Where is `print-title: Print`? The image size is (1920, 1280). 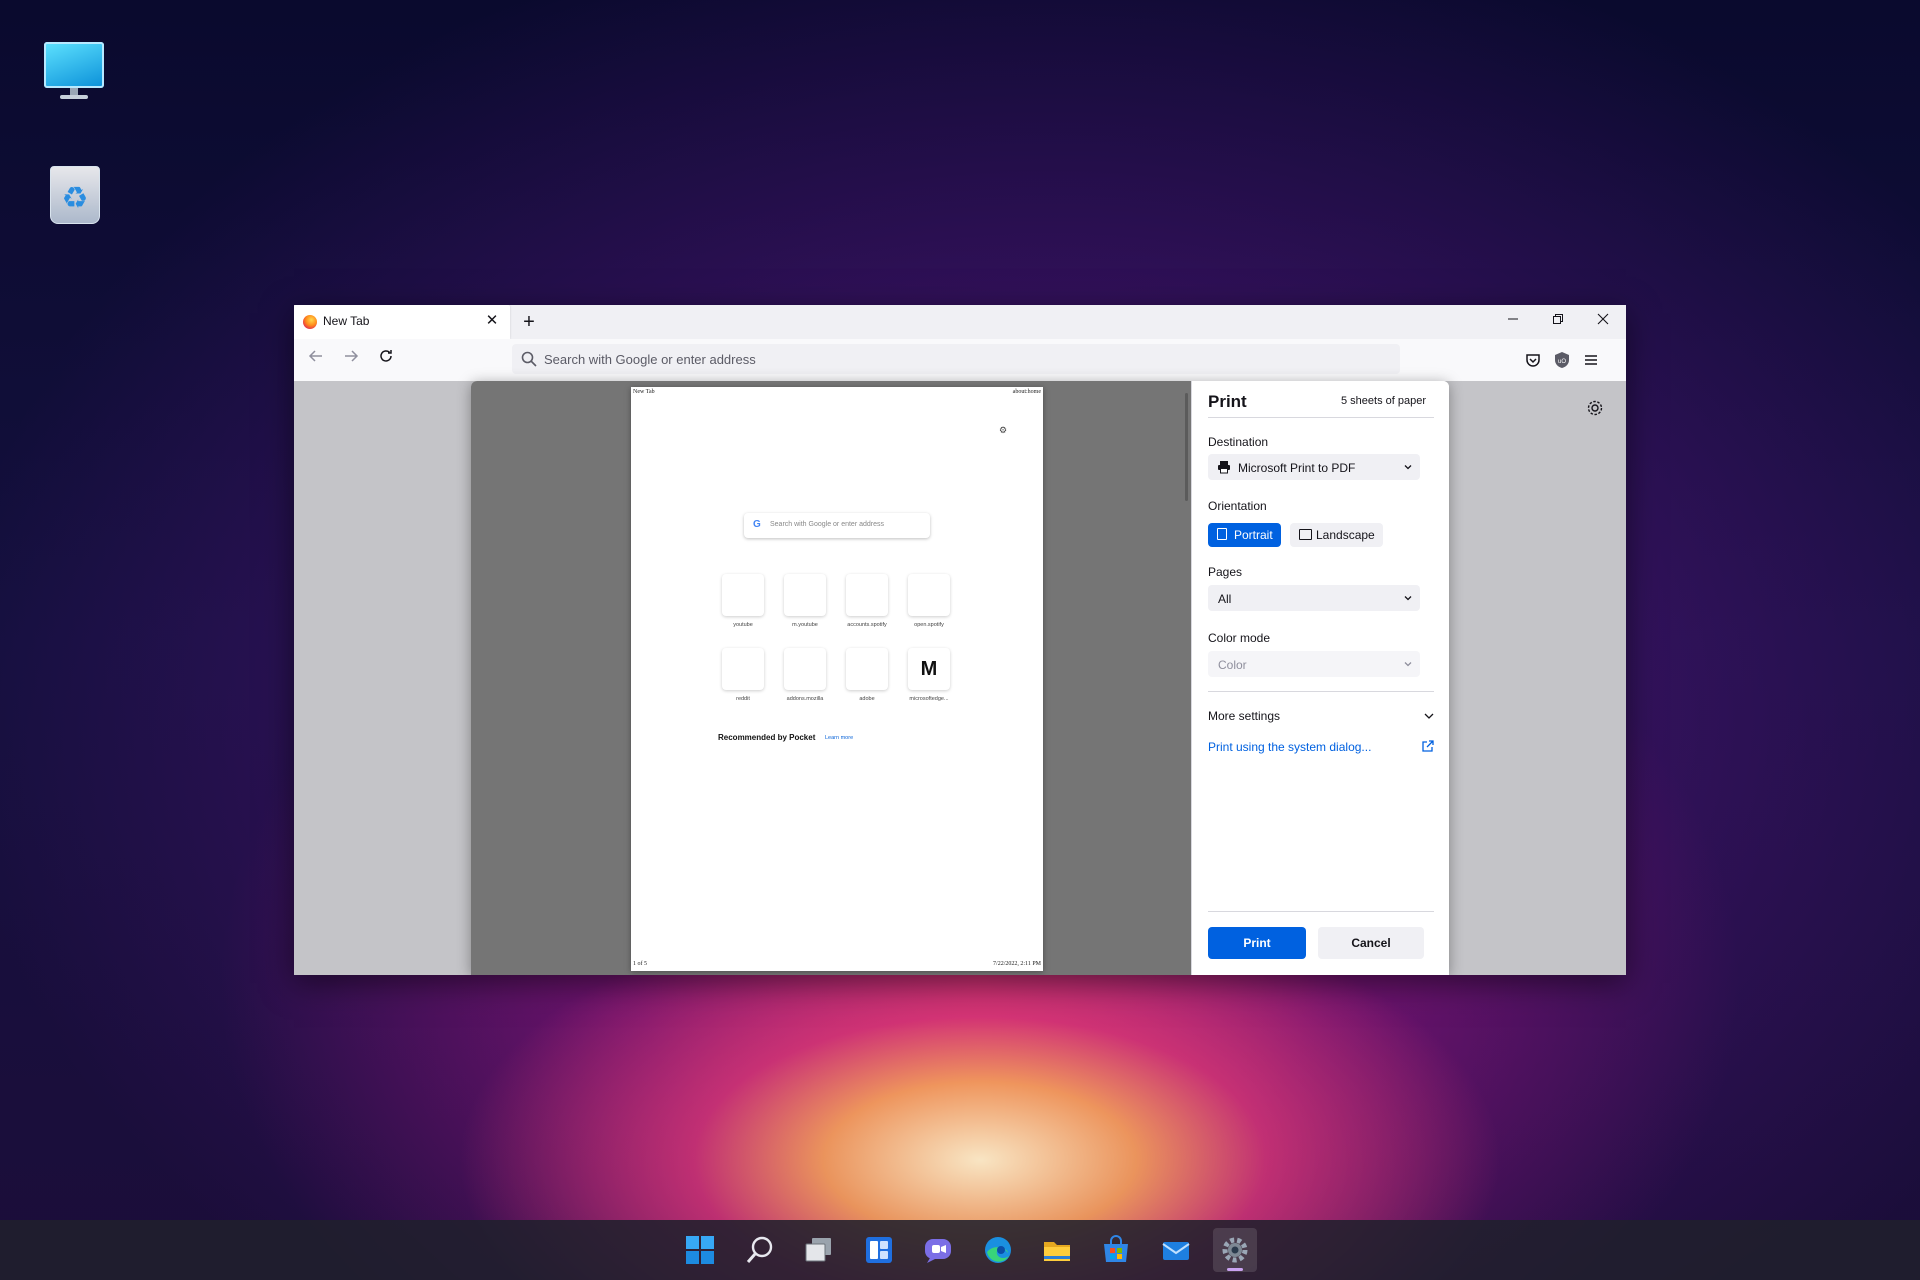
print-title: Print is located at coordinates (1227, 401).